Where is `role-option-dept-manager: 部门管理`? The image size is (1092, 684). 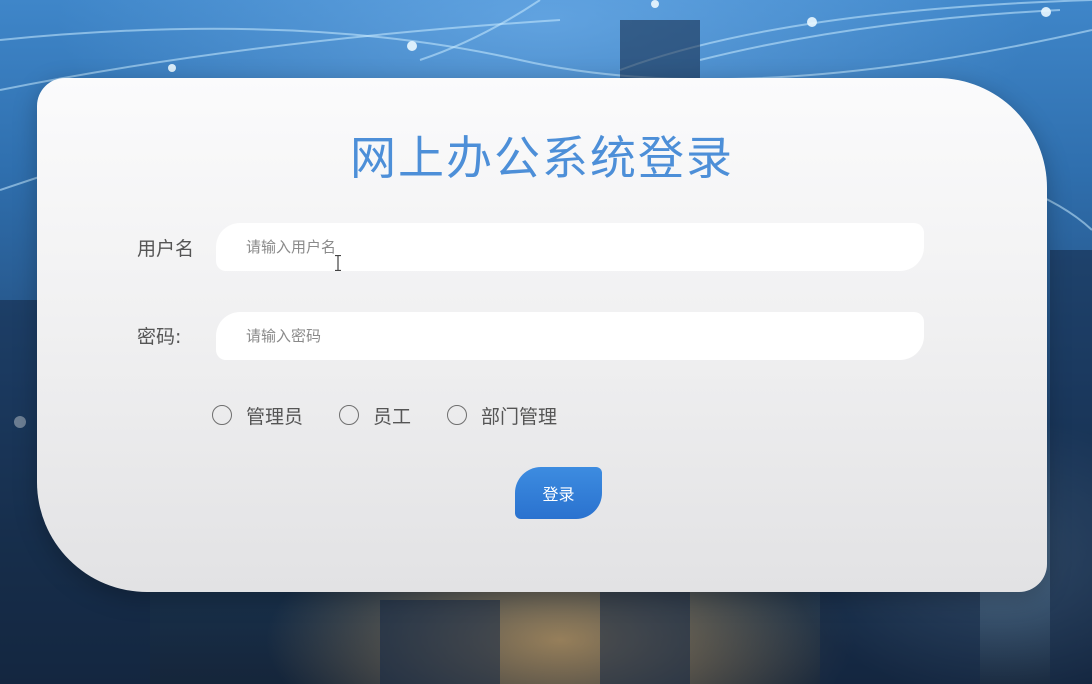 role-option-dept-manager: 部门管理 is located at coordinates (502, 415).